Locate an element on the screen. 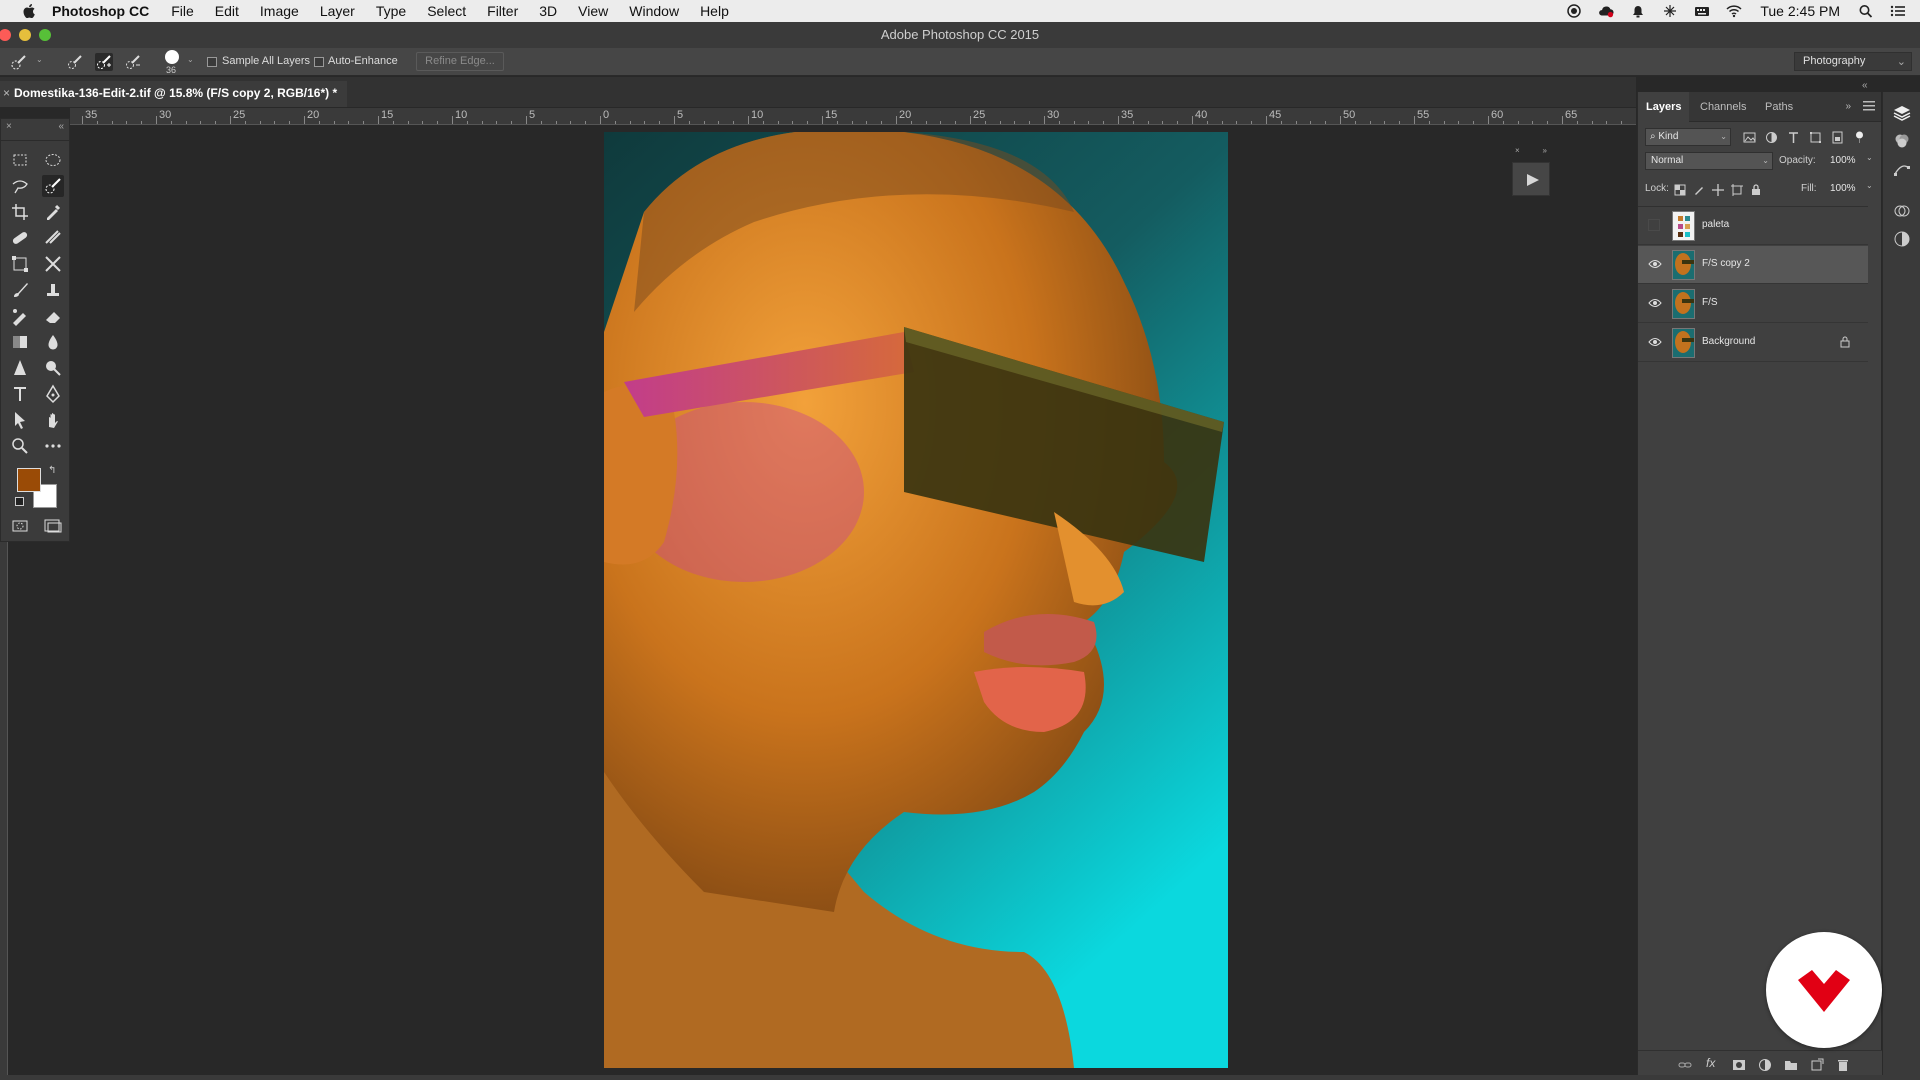 This screenshot has width=1920, height=1080. gradient-tool-icon is located at coordinates (20, 342).